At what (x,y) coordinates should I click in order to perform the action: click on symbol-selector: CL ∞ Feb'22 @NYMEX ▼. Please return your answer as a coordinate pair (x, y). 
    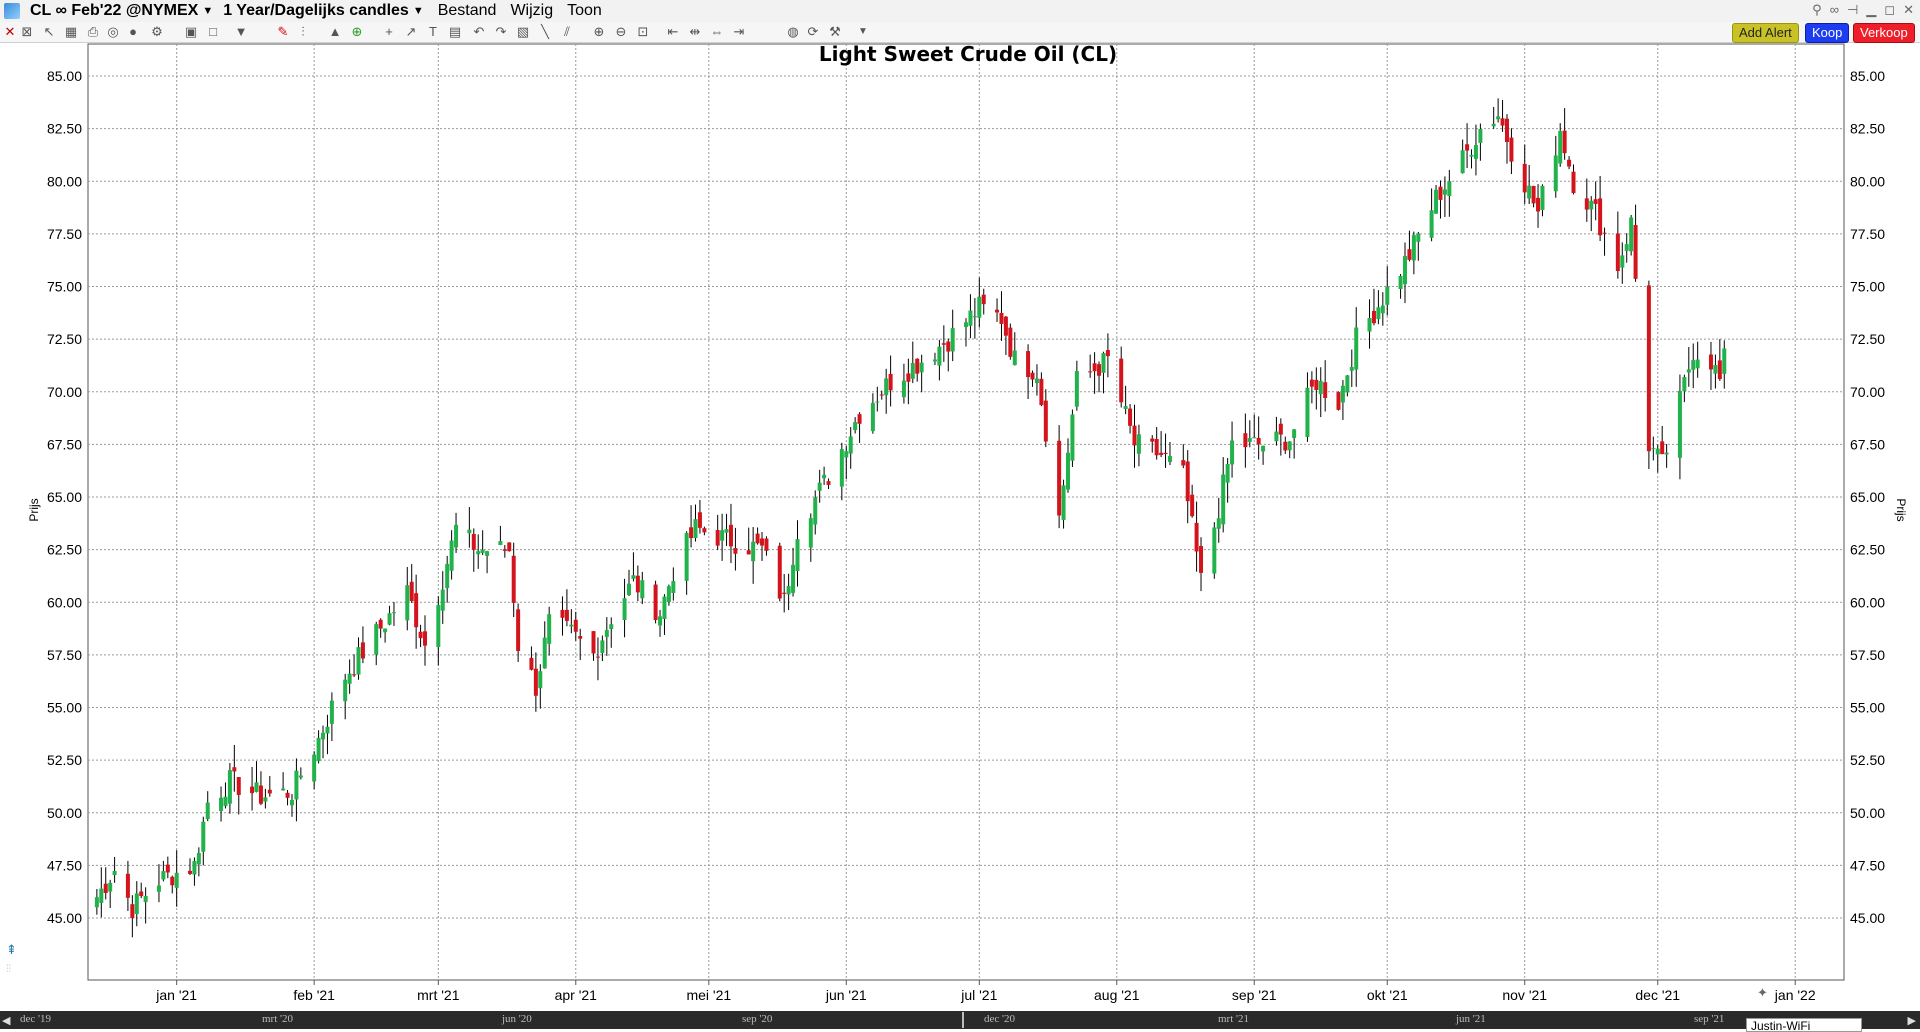
    Looking at the image, I should click on (121, 11).